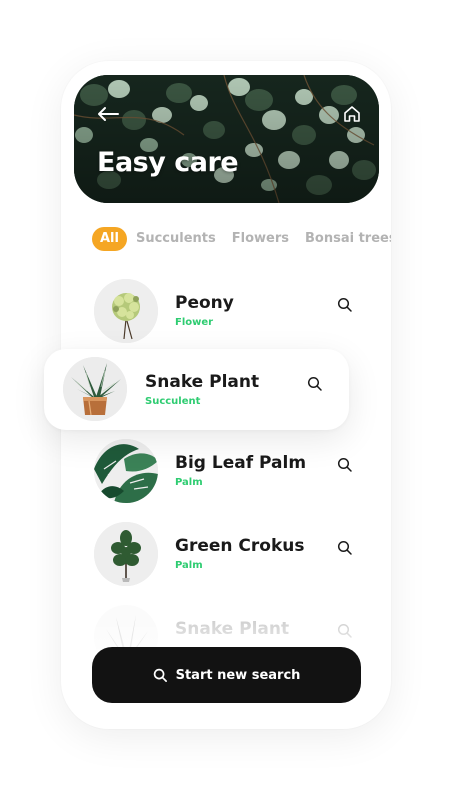  I want to click on peony-image, so click(126, 311).